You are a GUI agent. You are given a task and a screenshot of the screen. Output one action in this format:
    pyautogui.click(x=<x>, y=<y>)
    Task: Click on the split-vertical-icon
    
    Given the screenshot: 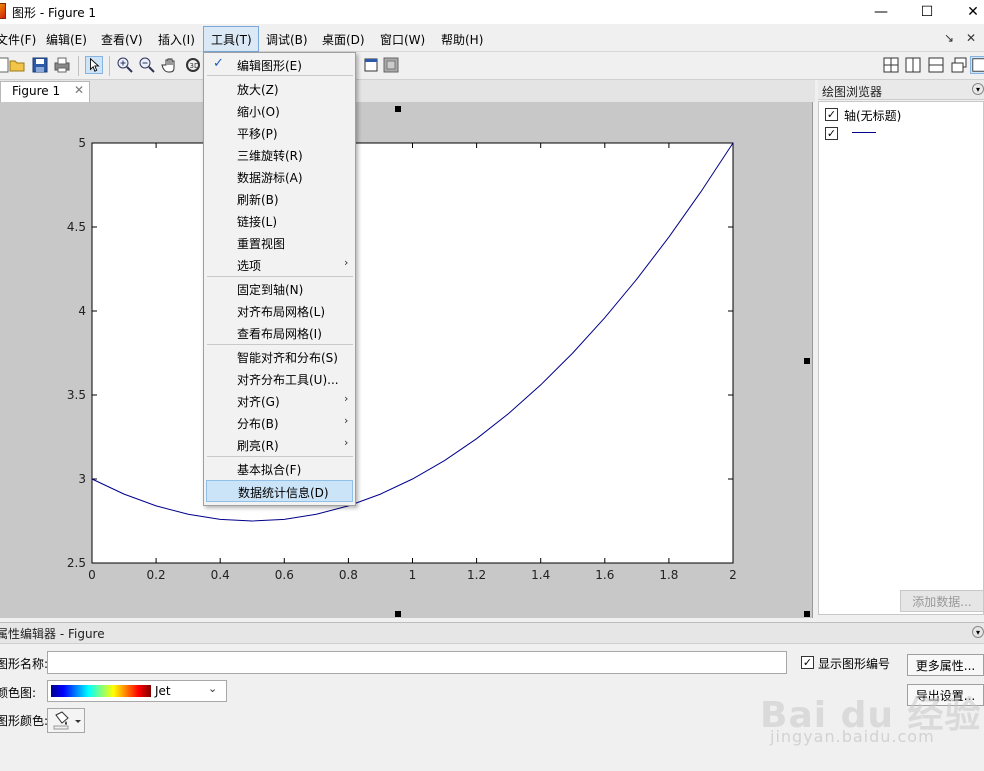 What is the action you would take?
    pyautogui.click(x=913, y=65)
    